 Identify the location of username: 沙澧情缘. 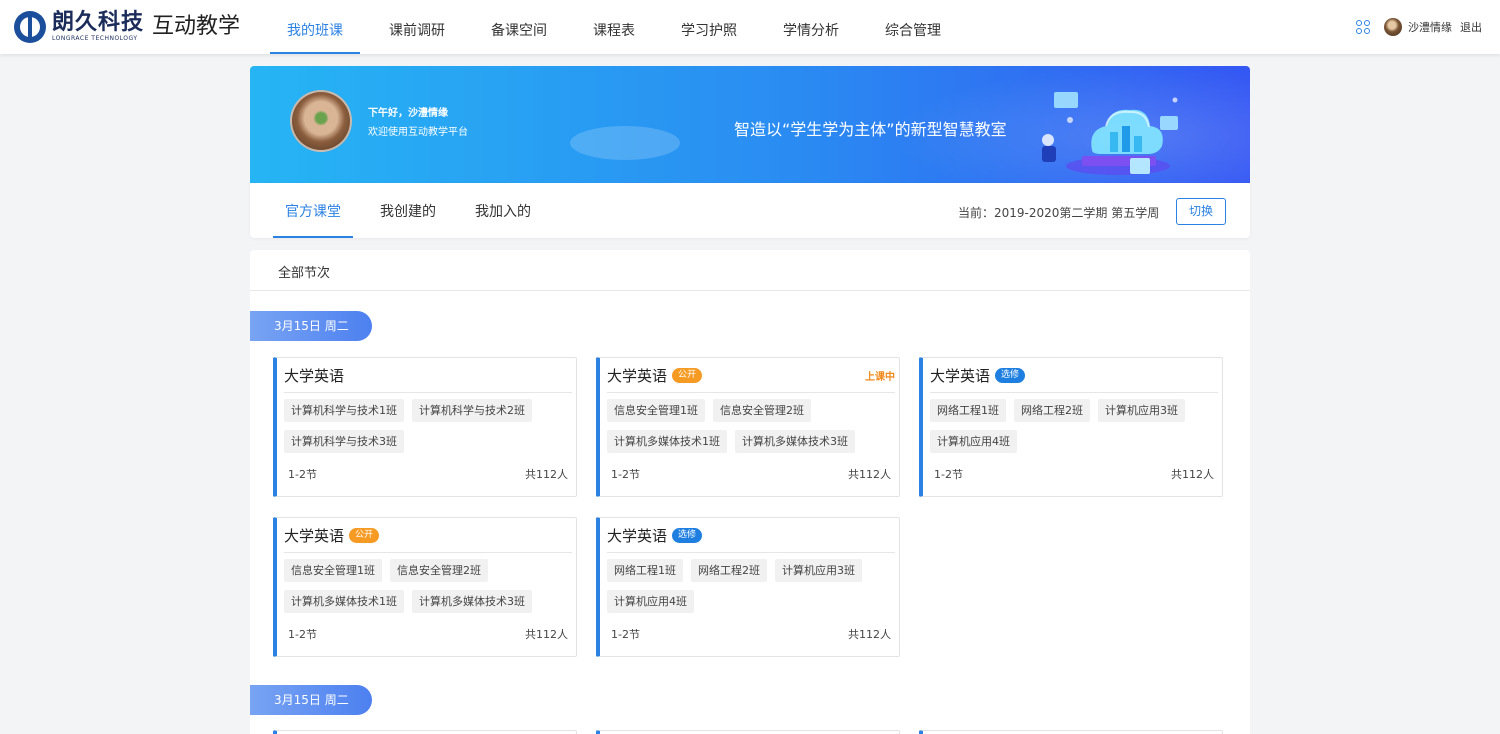
(1430, 27).